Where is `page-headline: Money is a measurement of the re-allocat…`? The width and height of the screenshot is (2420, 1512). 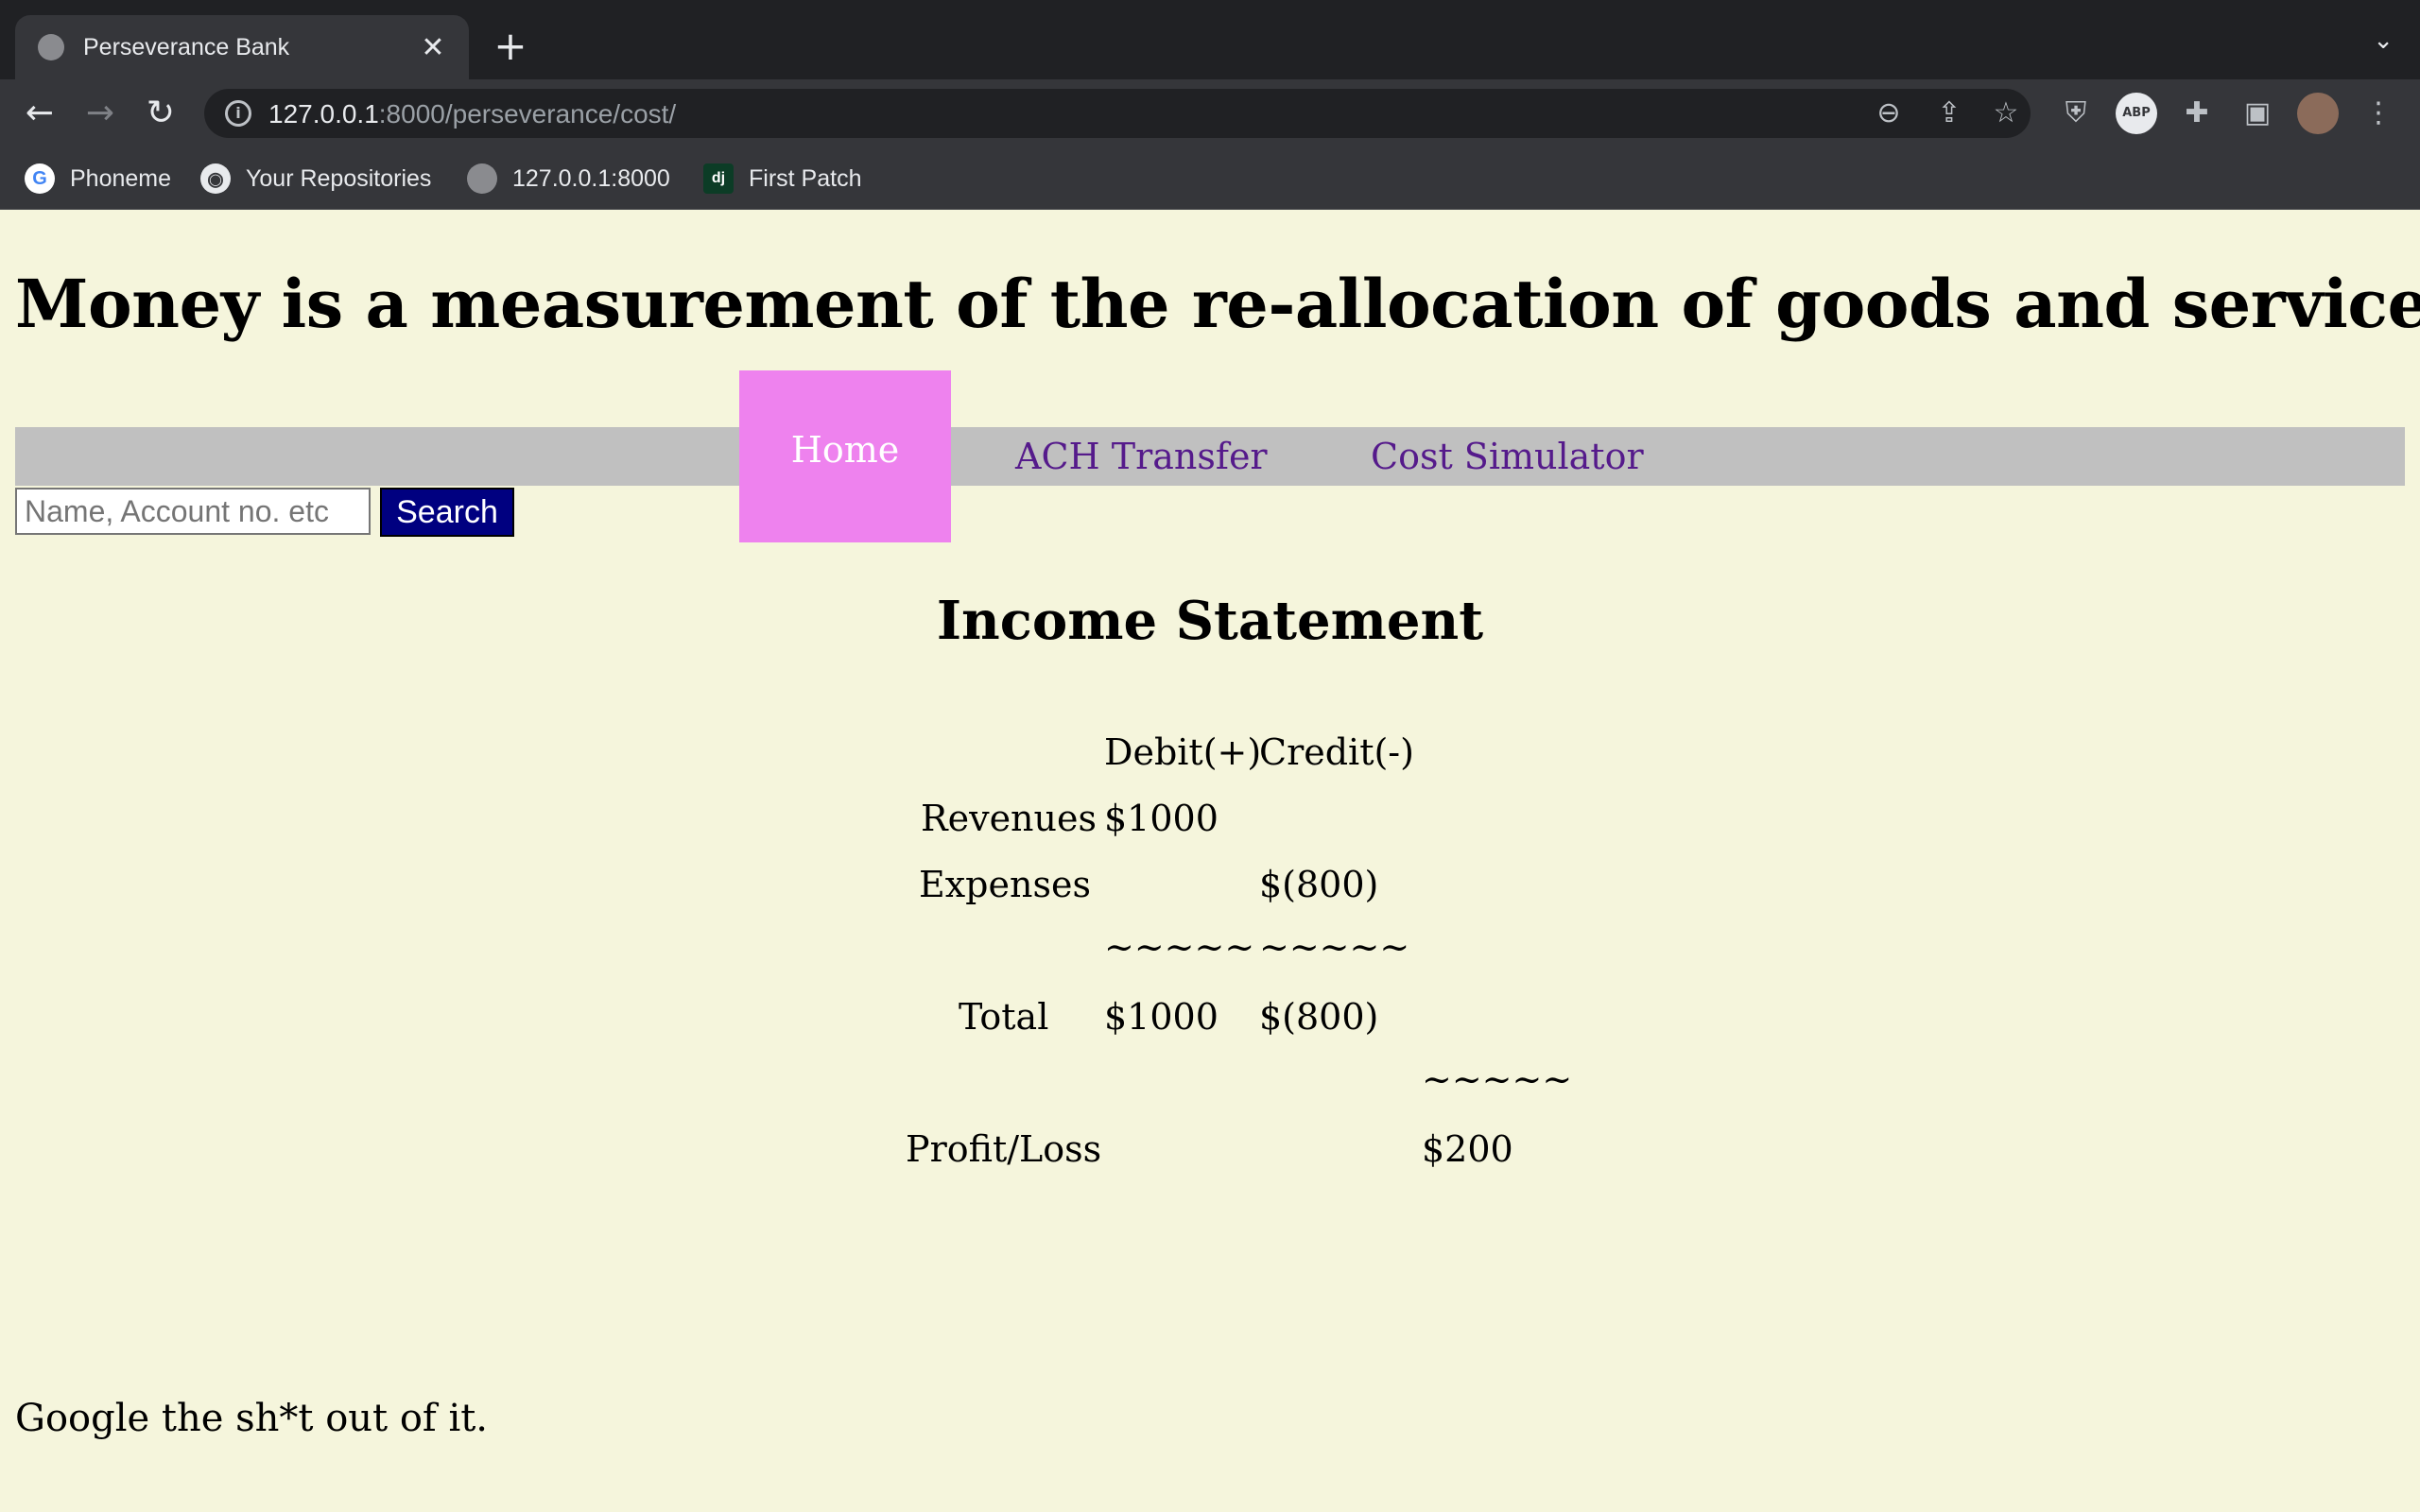 page-headline: Money is a measurement of the re-allocat… is located at coordinates (1217, 304).